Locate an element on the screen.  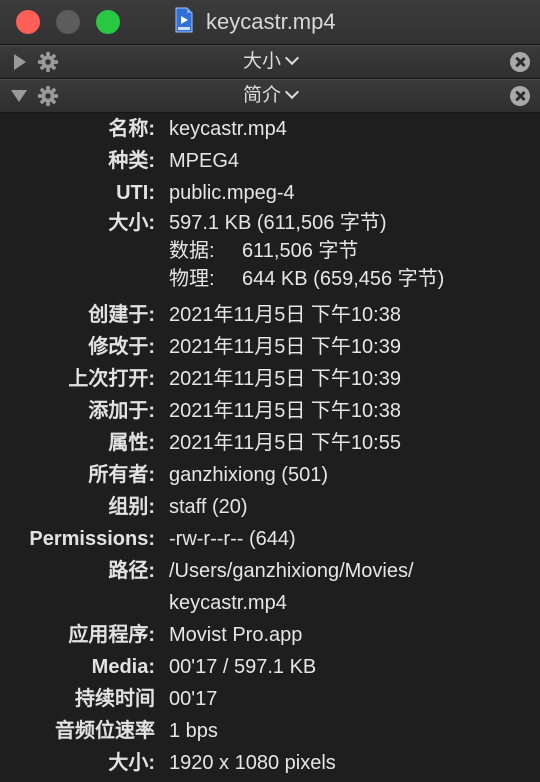
info-row-name: 名称: keycastr.mp4 is located at coordinates (270, 129).